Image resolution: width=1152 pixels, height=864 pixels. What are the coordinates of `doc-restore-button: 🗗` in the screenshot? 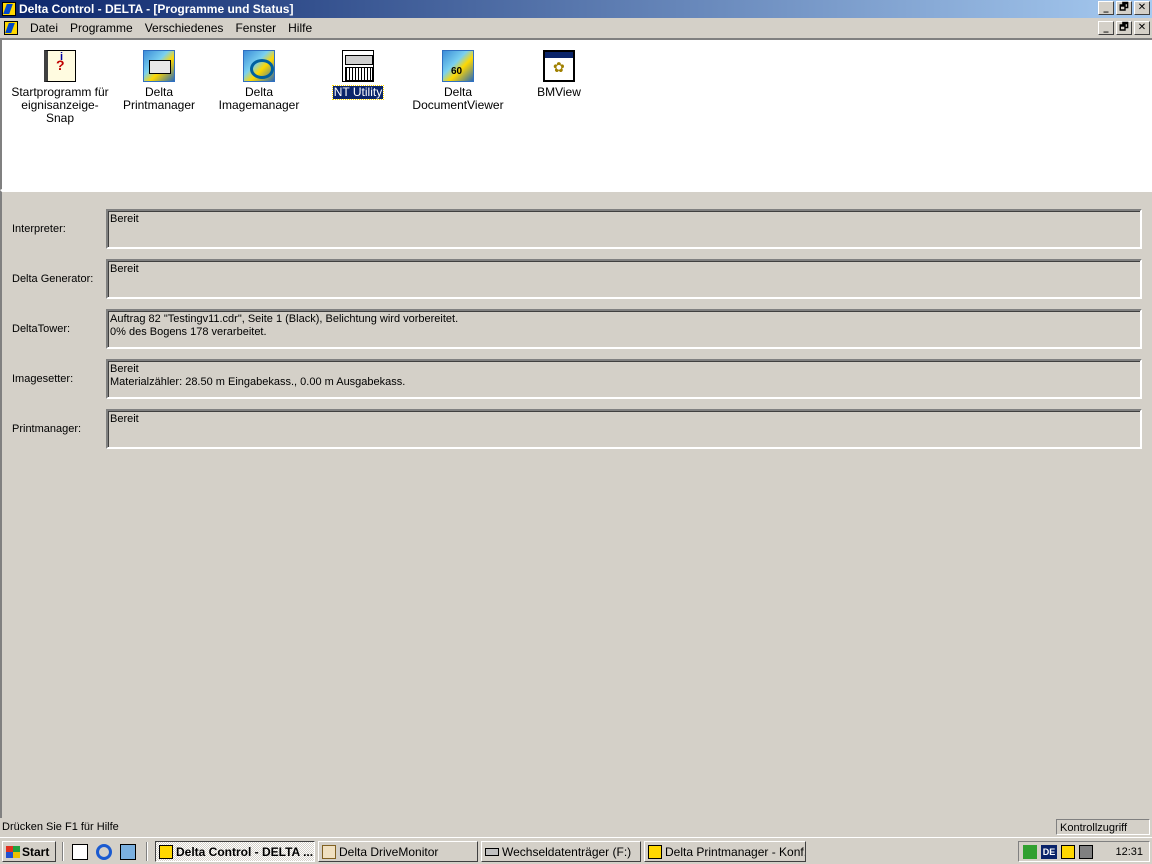 It's located at (1124, 28).